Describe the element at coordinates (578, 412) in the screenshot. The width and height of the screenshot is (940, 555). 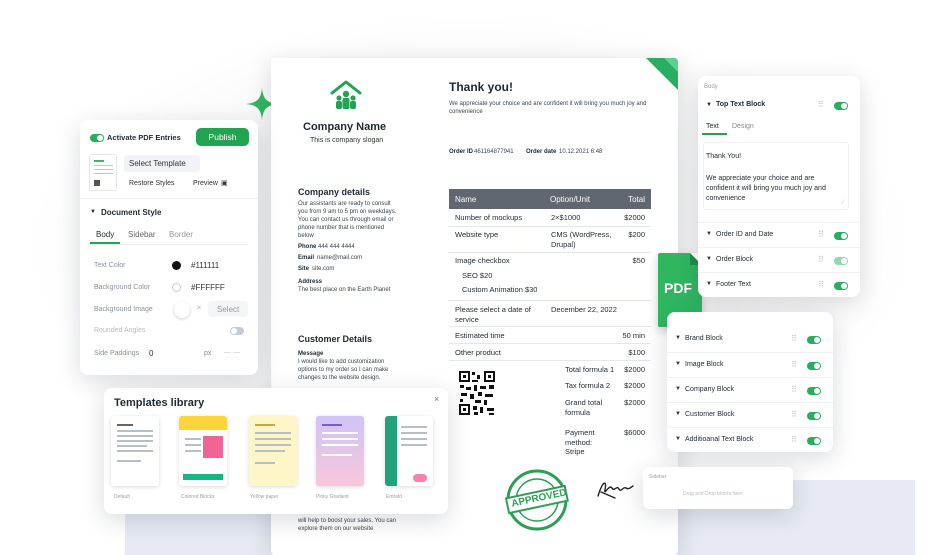
I see `summary-label: formula` at that location.